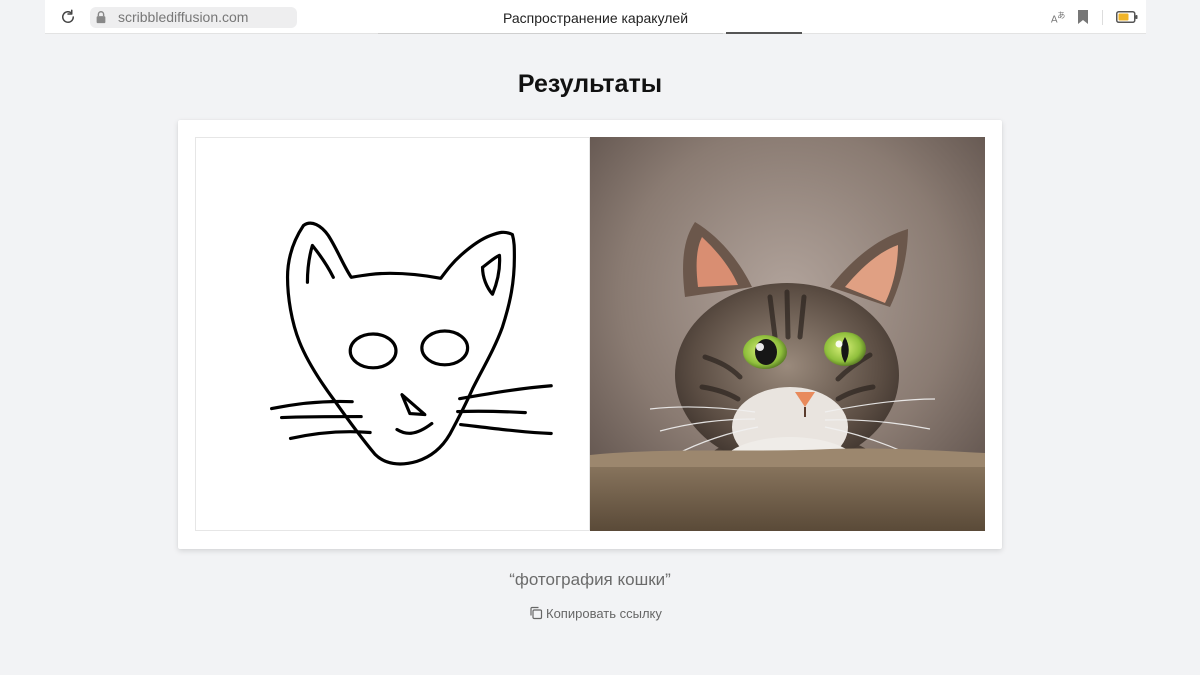 Image resolution: width=1200 pixels, height=675 pixels. What do you see at coordinates (536, 613) in the screenshot?
I see `copy-icon` at bounding box center [536, 613].